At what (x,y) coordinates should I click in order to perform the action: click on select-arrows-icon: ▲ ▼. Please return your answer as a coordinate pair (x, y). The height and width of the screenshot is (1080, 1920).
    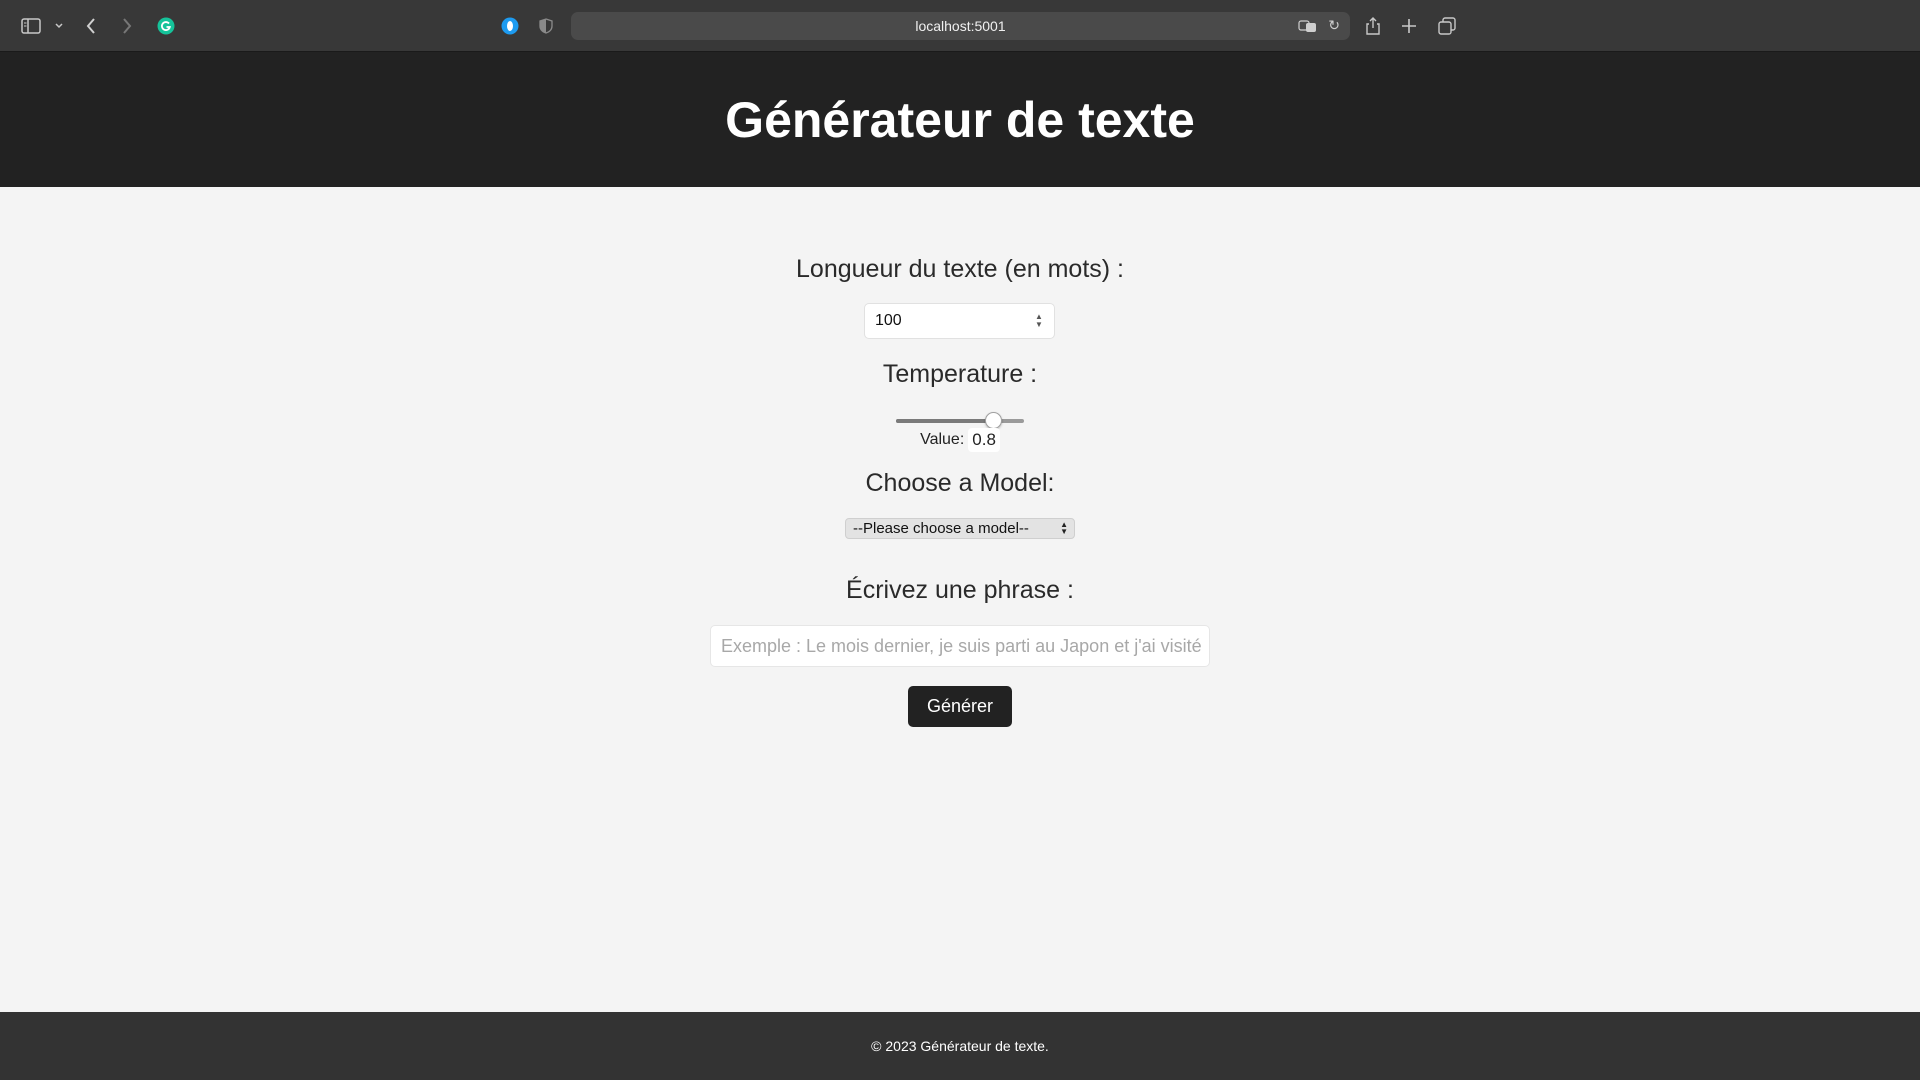
    Looking at the image, I should click on (1064, 528).